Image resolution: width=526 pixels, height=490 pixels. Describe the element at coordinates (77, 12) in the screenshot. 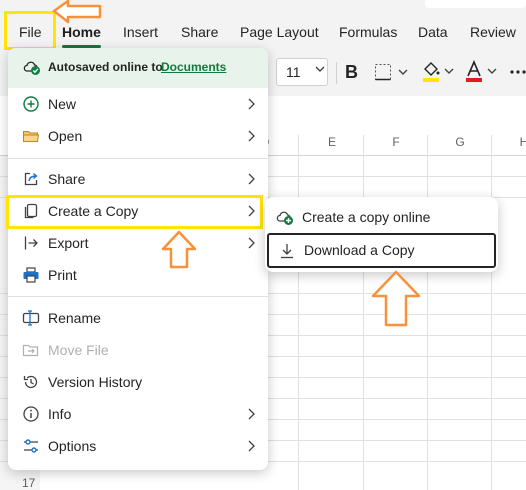

I see `callout-arrow-left-icon` at that location.